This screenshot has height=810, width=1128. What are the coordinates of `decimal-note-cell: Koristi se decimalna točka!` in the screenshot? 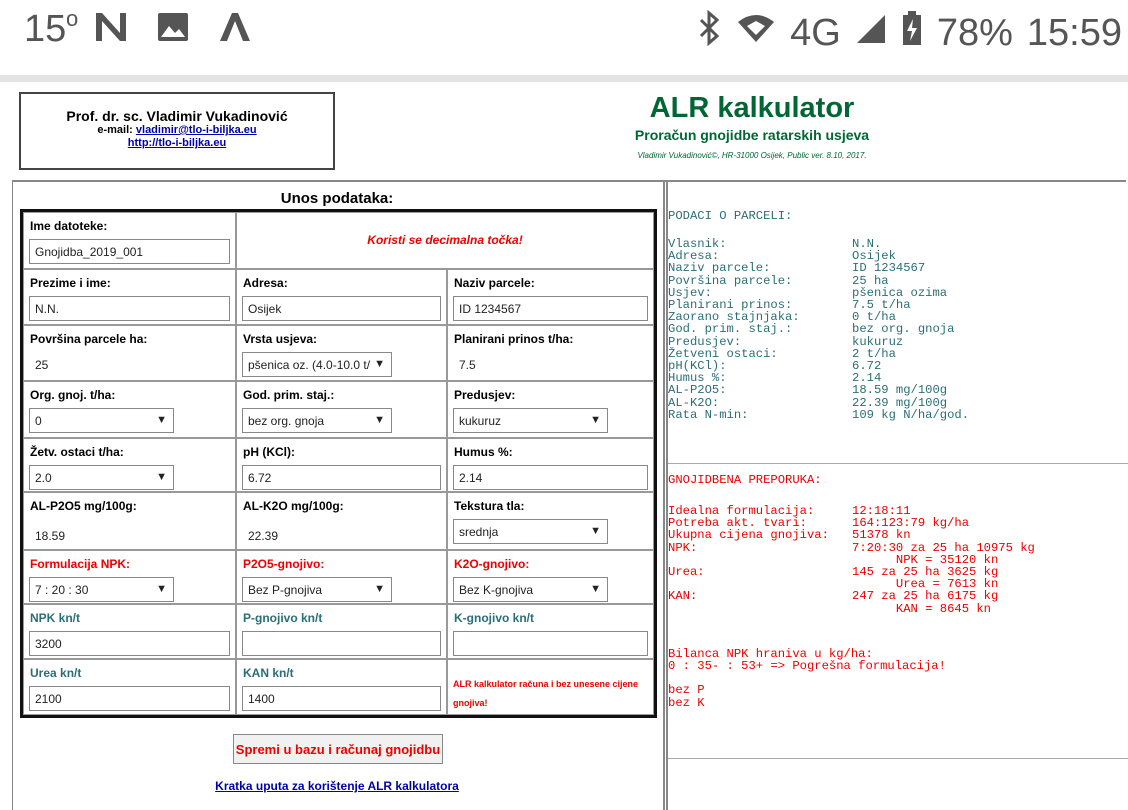 It's located at (445, 240).